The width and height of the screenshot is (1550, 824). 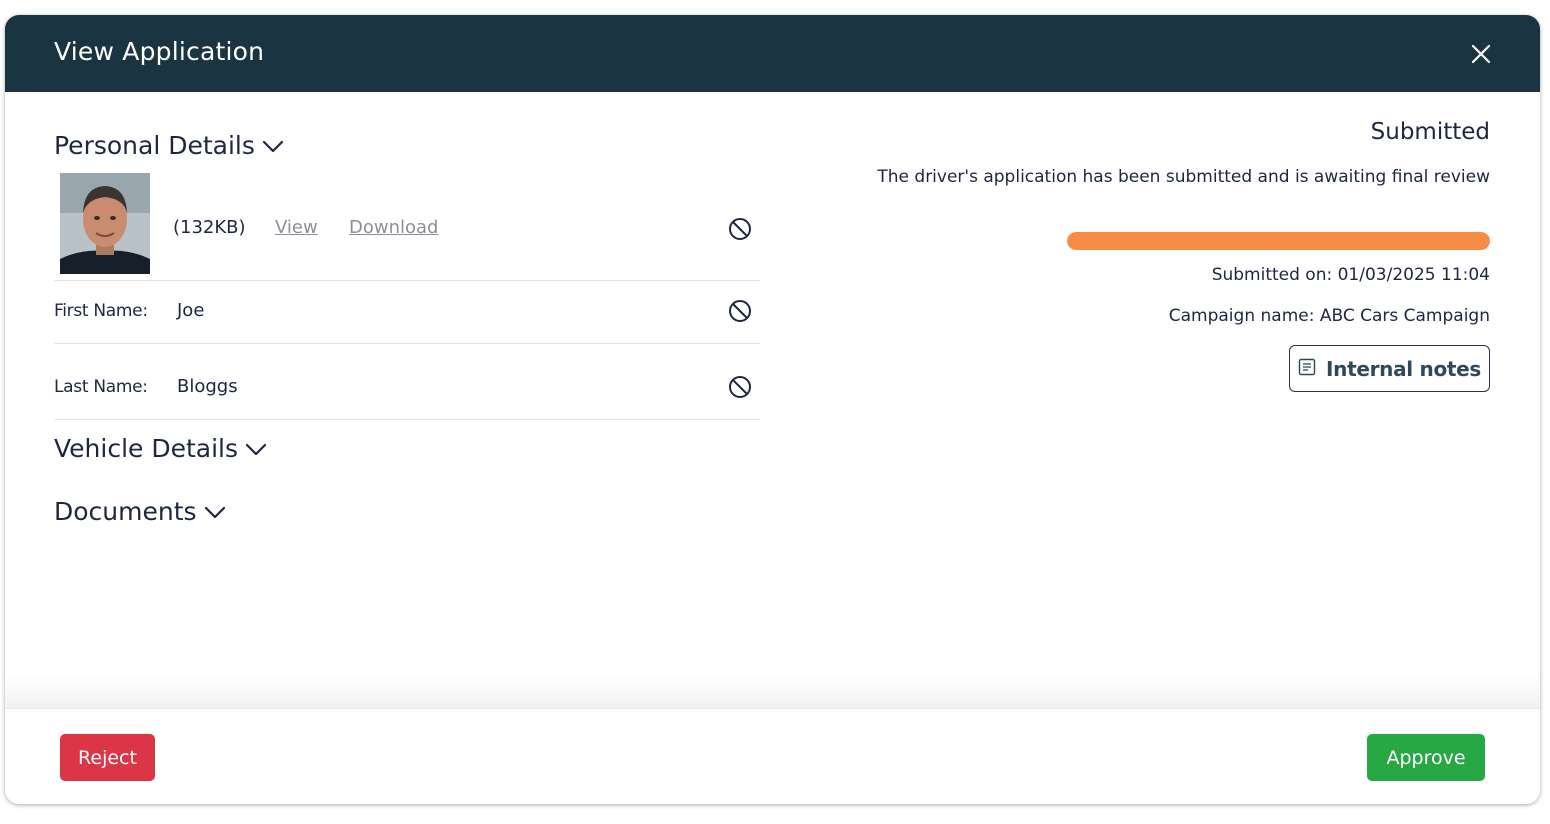 What do you see at coordinates (296, 227) in the screenshot?
I see `photo-view-link: View` at bounding box center [296, 227].